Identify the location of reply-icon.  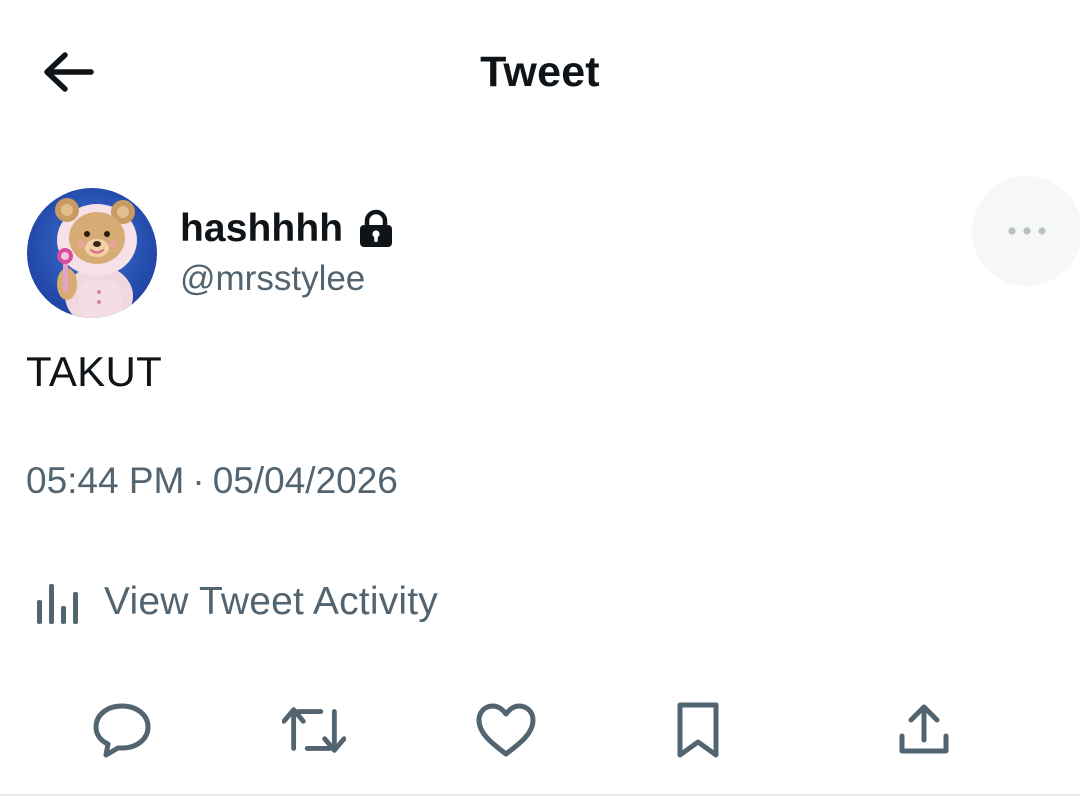
(122, 730).